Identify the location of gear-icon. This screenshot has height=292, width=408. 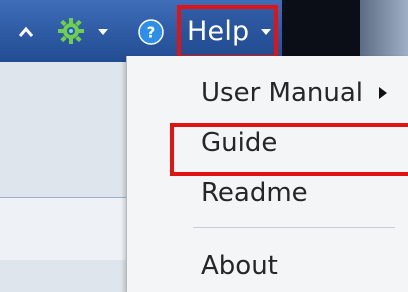
(71, 31).